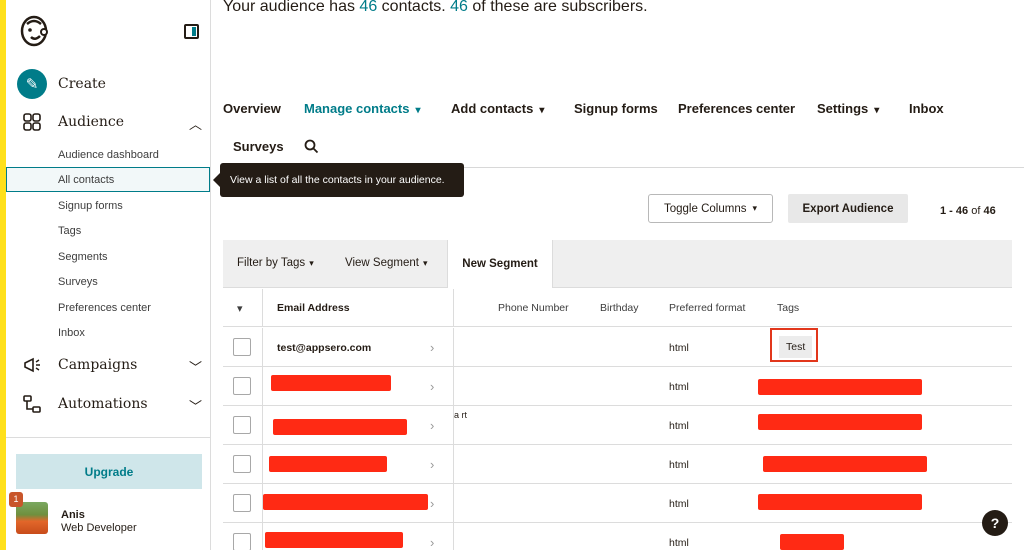 The image size is (1024, 550). Describe the element at coordinates (82, 84) in the screenshot. I see `nav-create-label: Create` at that location.